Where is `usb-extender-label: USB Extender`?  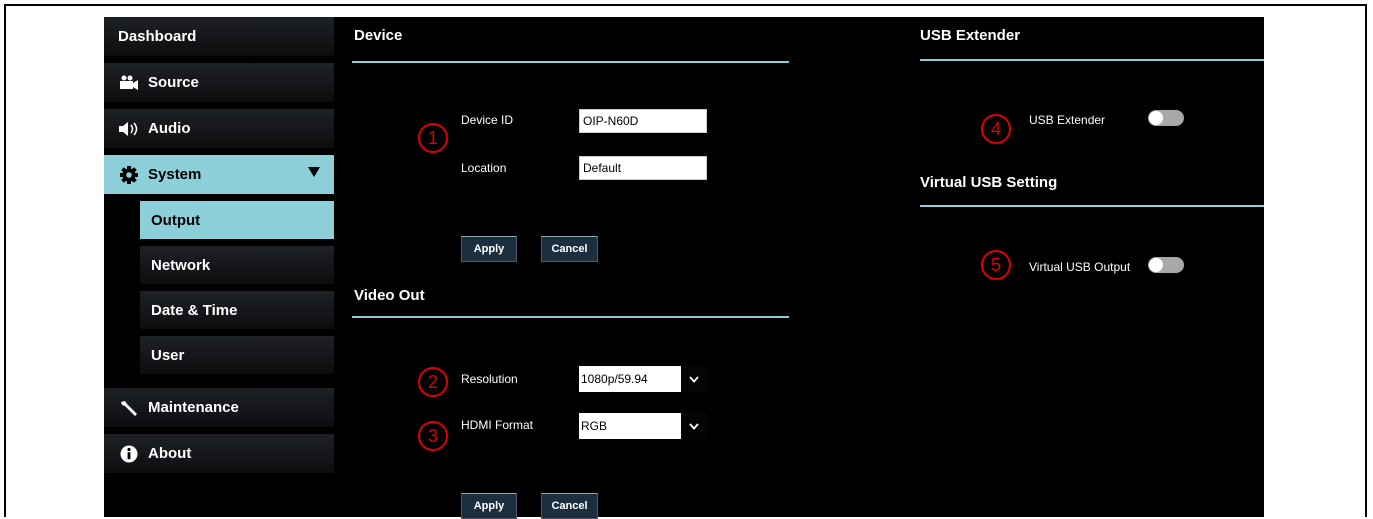 usb-extender-label: USB Extender is located at coordinates (1067, 120).